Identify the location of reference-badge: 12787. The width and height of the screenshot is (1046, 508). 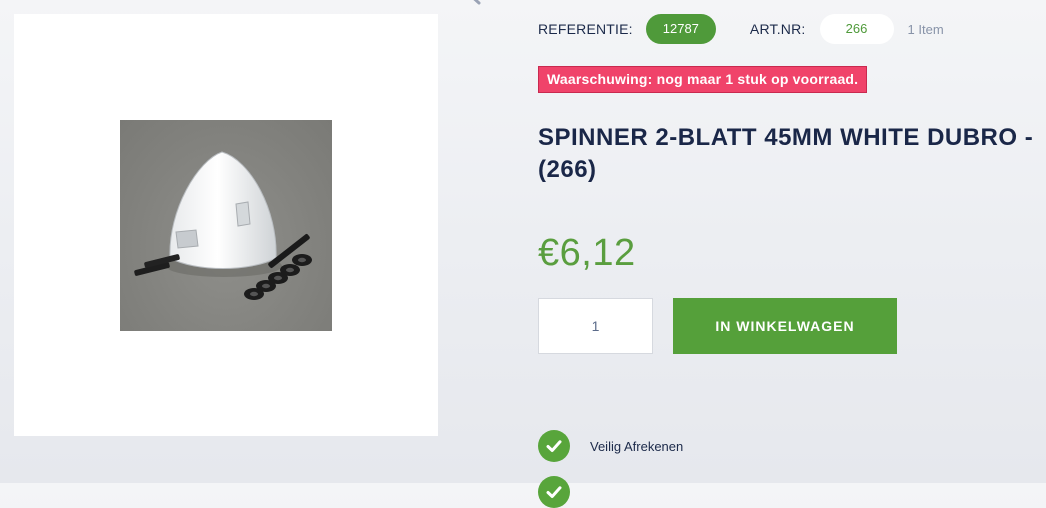
(680, 29).